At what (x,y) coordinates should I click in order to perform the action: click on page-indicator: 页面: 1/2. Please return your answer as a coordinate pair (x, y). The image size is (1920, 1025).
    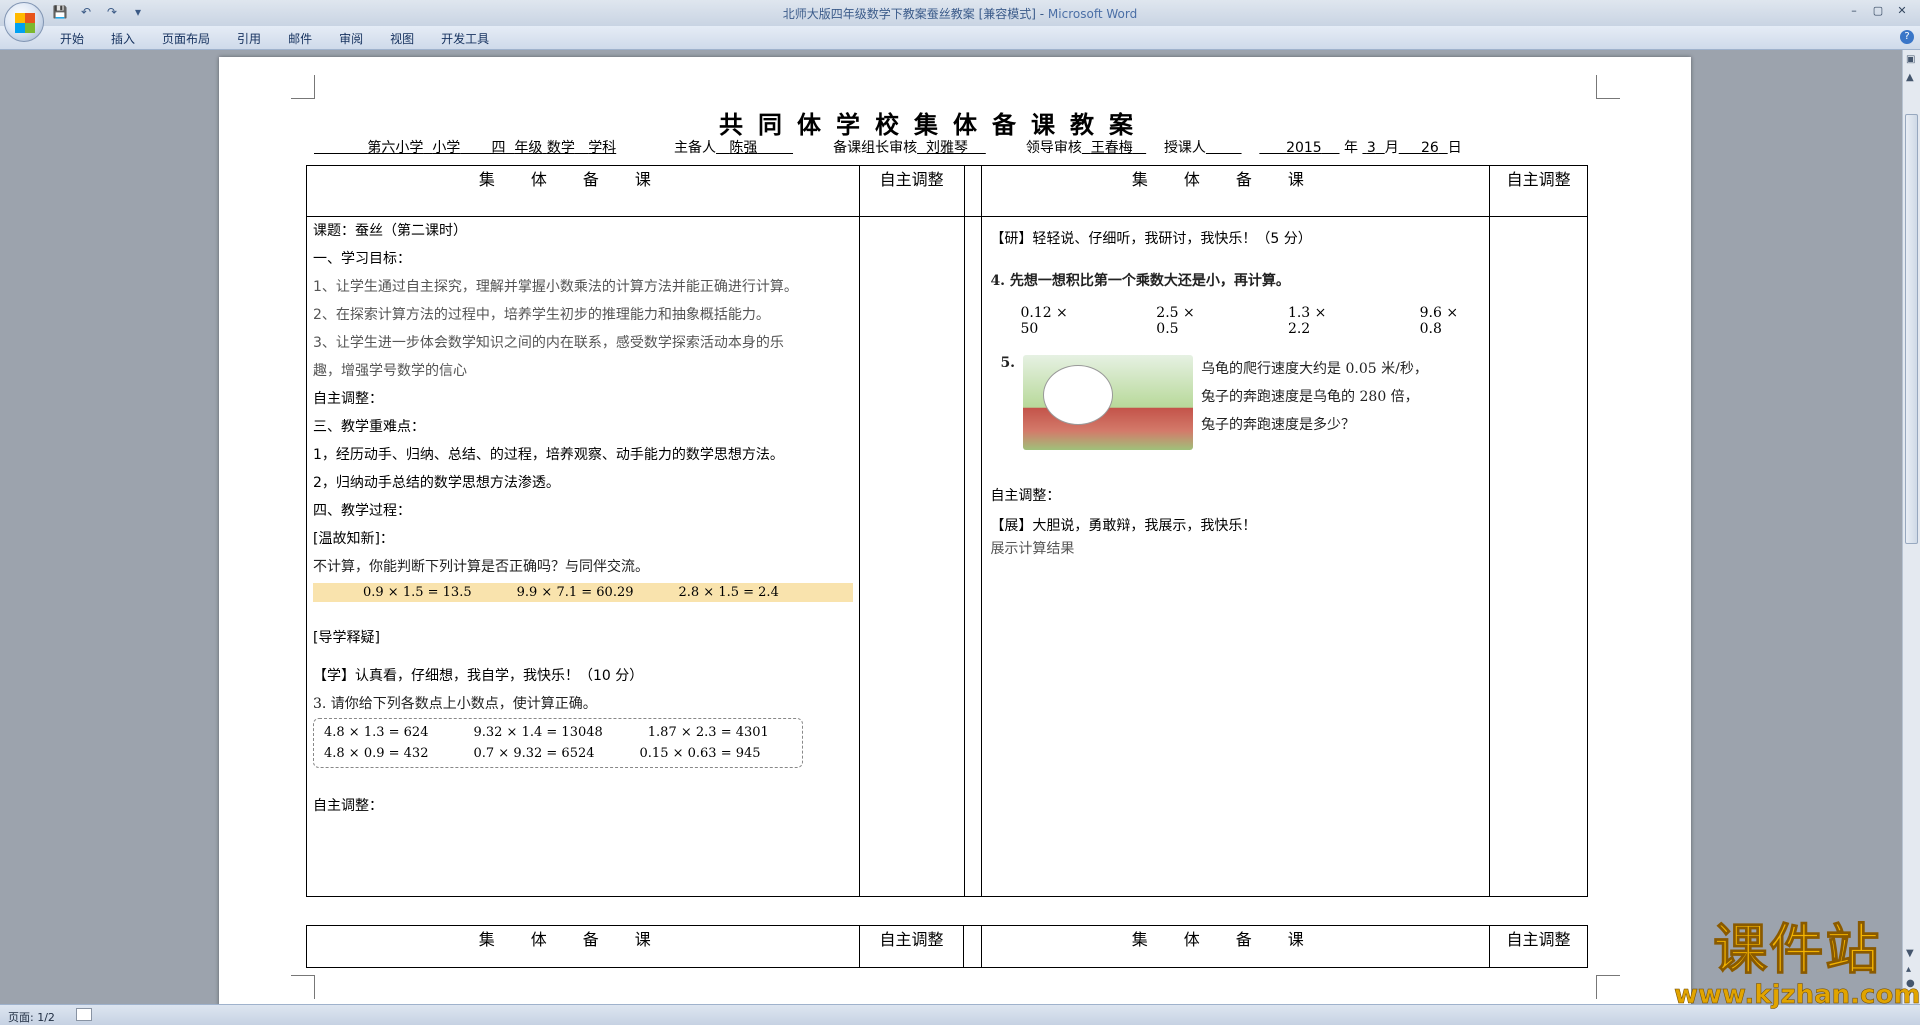
    Looking at the image, I should click on (31, 1017).